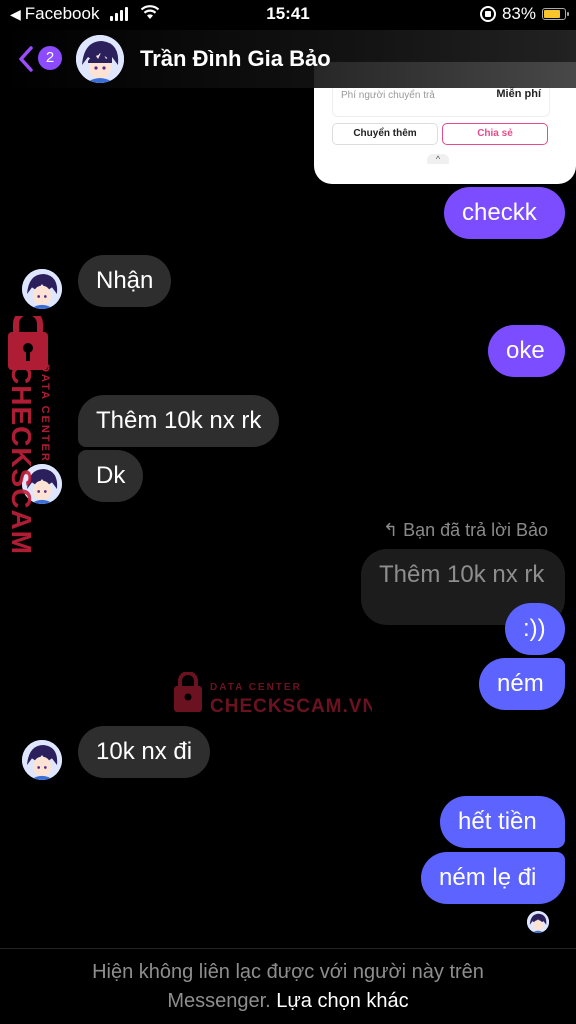 Image resolution: width=576 pixels, height=1024 pixels. Describe the element at coordinates (535, 629) in the screenshot. I see `message-sent: :))` at that location.